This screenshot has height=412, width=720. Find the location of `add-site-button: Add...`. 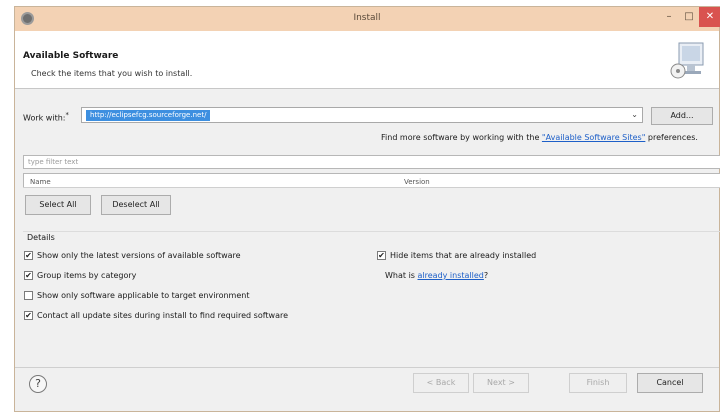

add-site-button: Add... is located at coordinates (682, 116).